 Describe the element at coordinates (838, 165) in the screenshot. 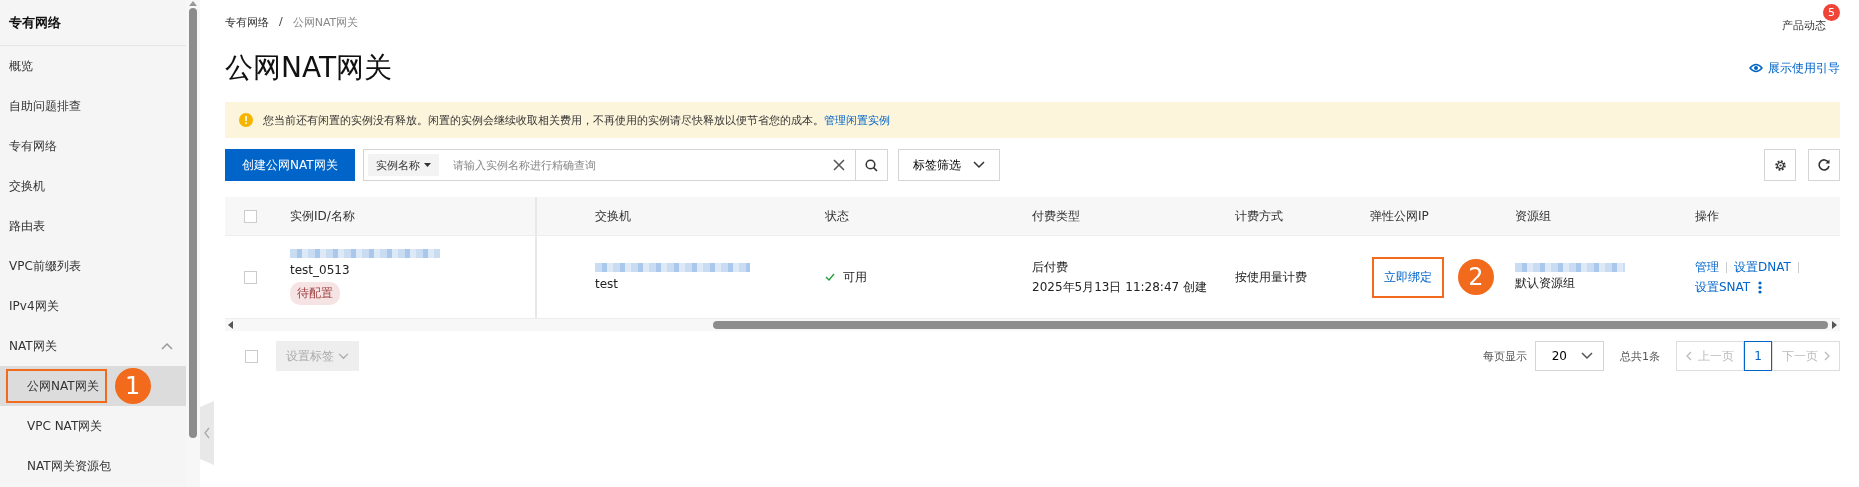

I see `clear-icon` at that location.